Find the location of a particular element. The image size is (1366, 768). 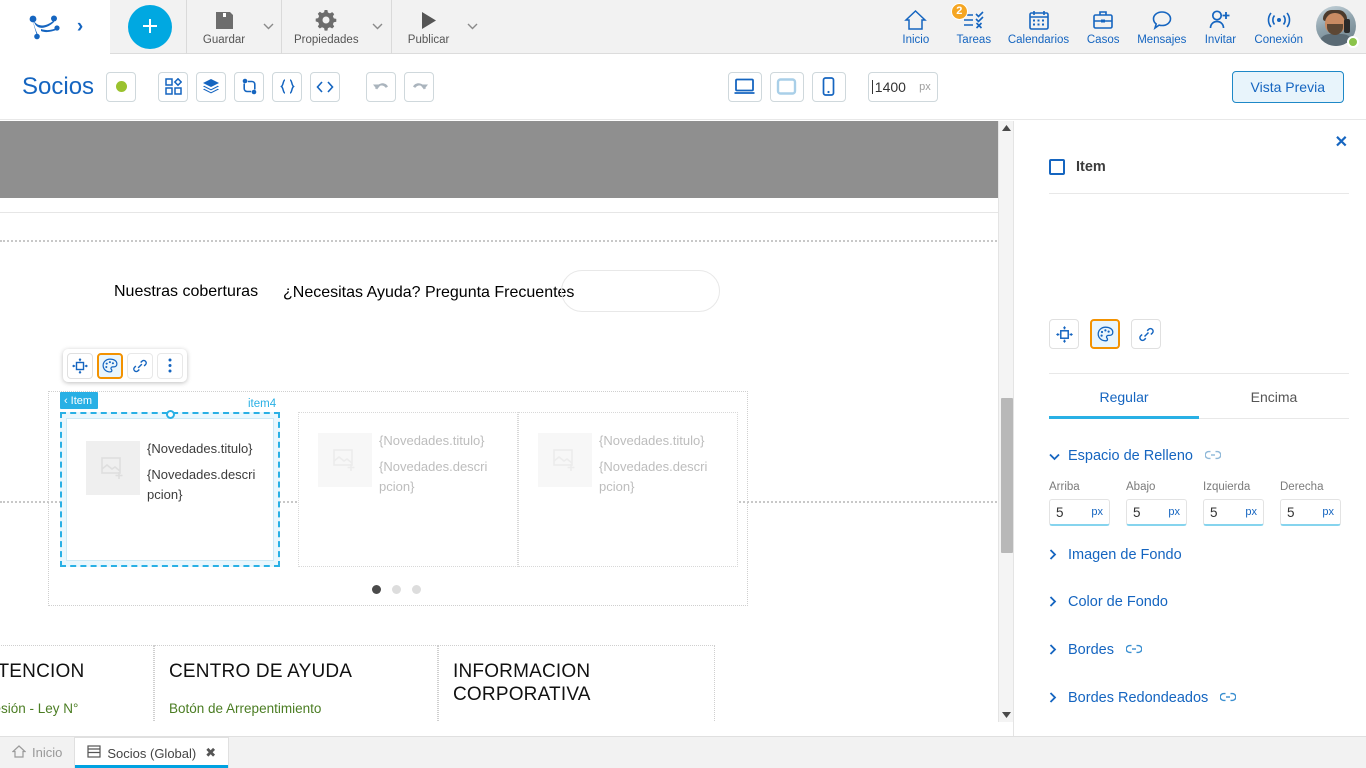

save-button: Guardar is located at coordinates (224, 27).